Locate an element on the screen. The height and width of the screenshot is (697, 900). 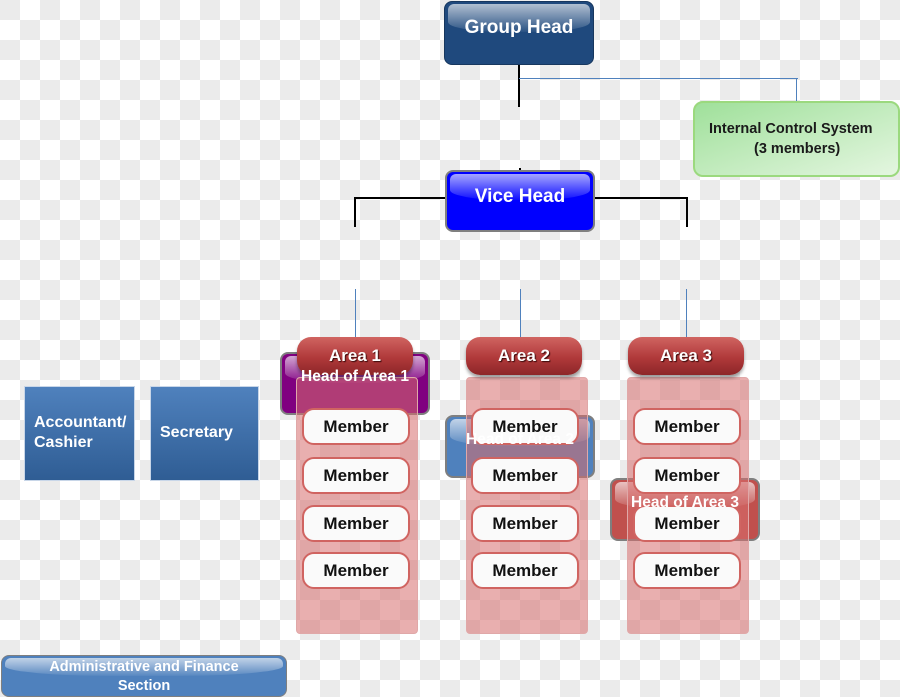
head-of-area-2-label: Head of Area 2 is located at coordinates (520, 439).